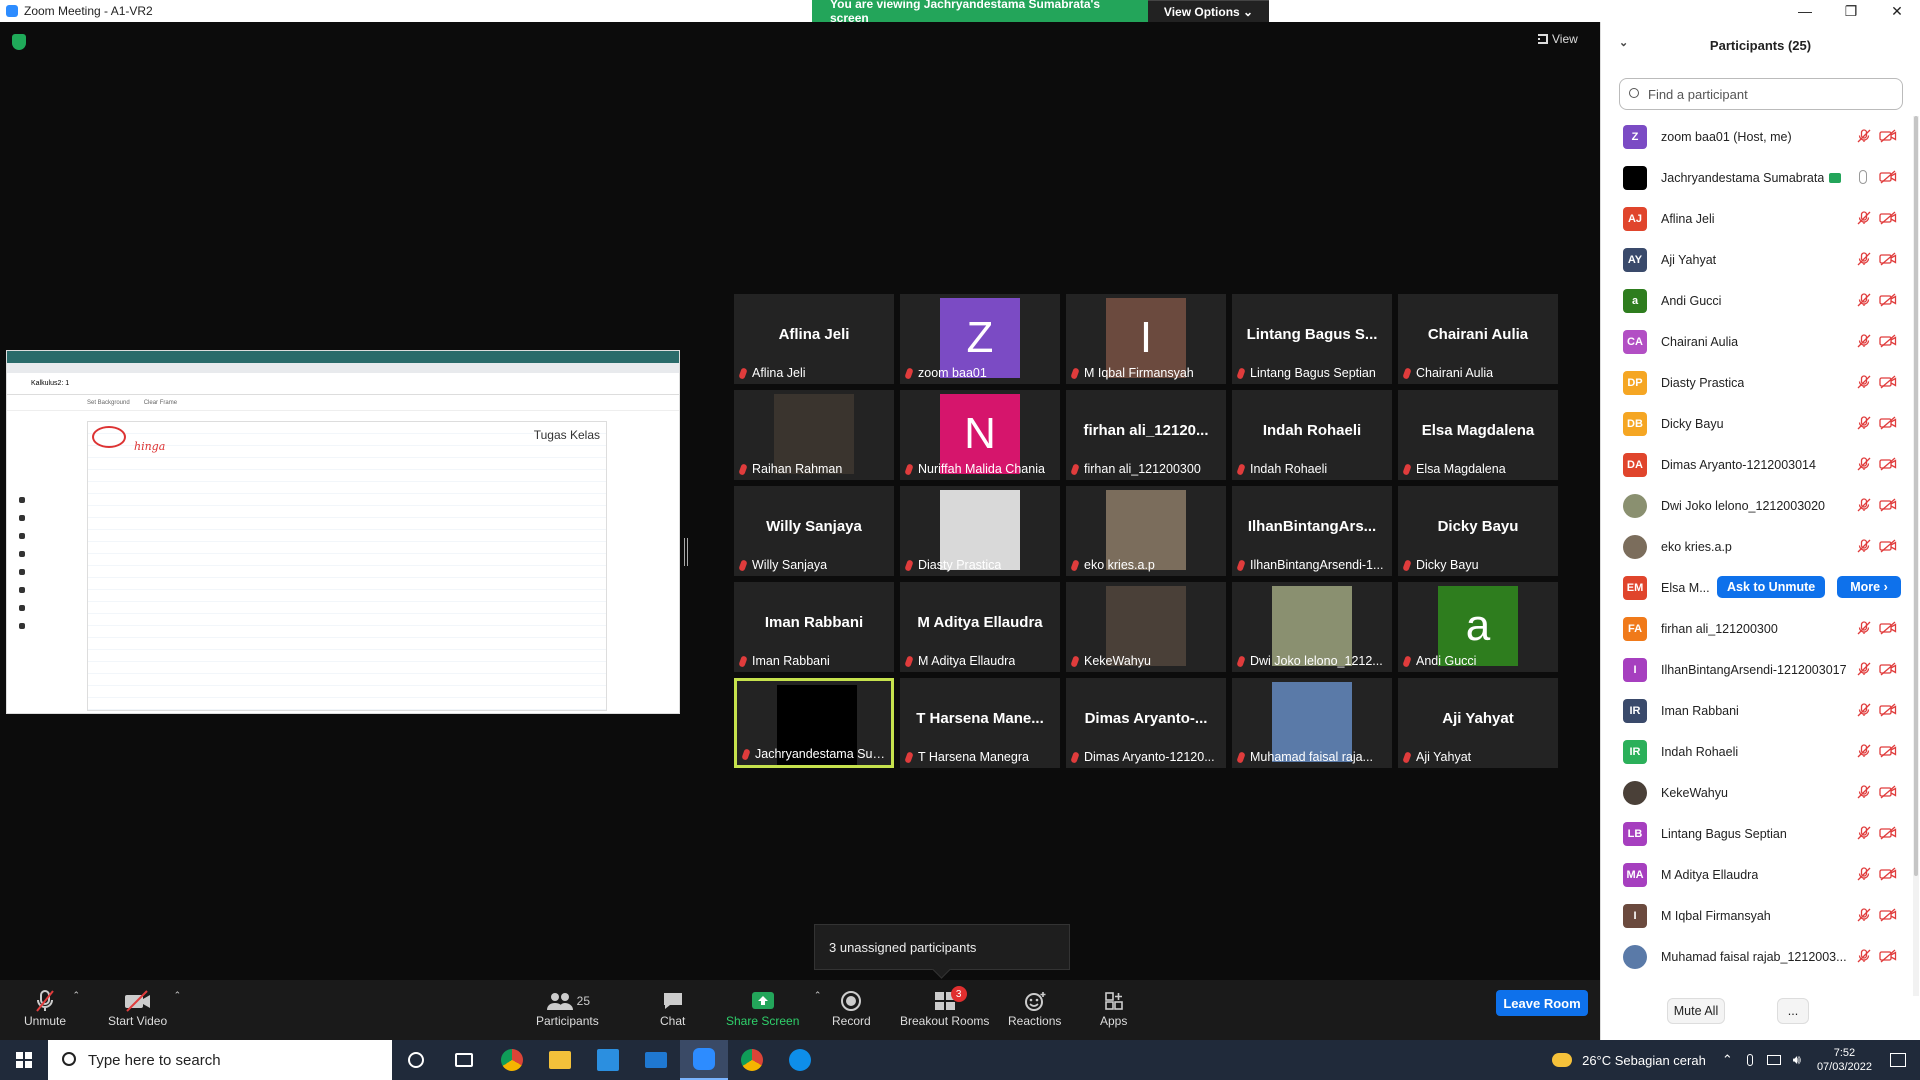  I want to click on participant-tile: Dicky Bayu Dicky Bayu, so click(1478, 531).